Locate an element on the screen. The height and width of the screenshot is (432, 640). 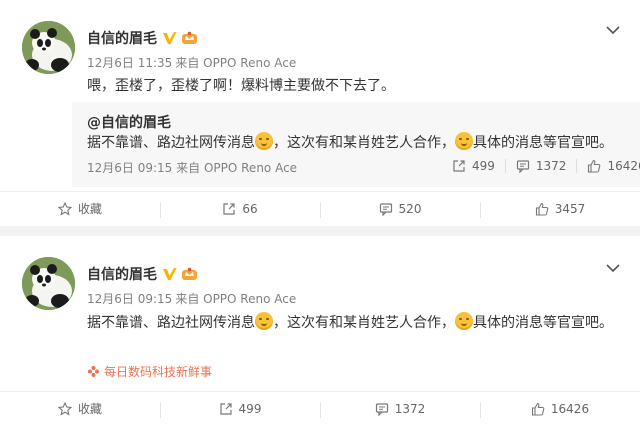
like-button-count: 16426 is located at coordinates (570, 408).